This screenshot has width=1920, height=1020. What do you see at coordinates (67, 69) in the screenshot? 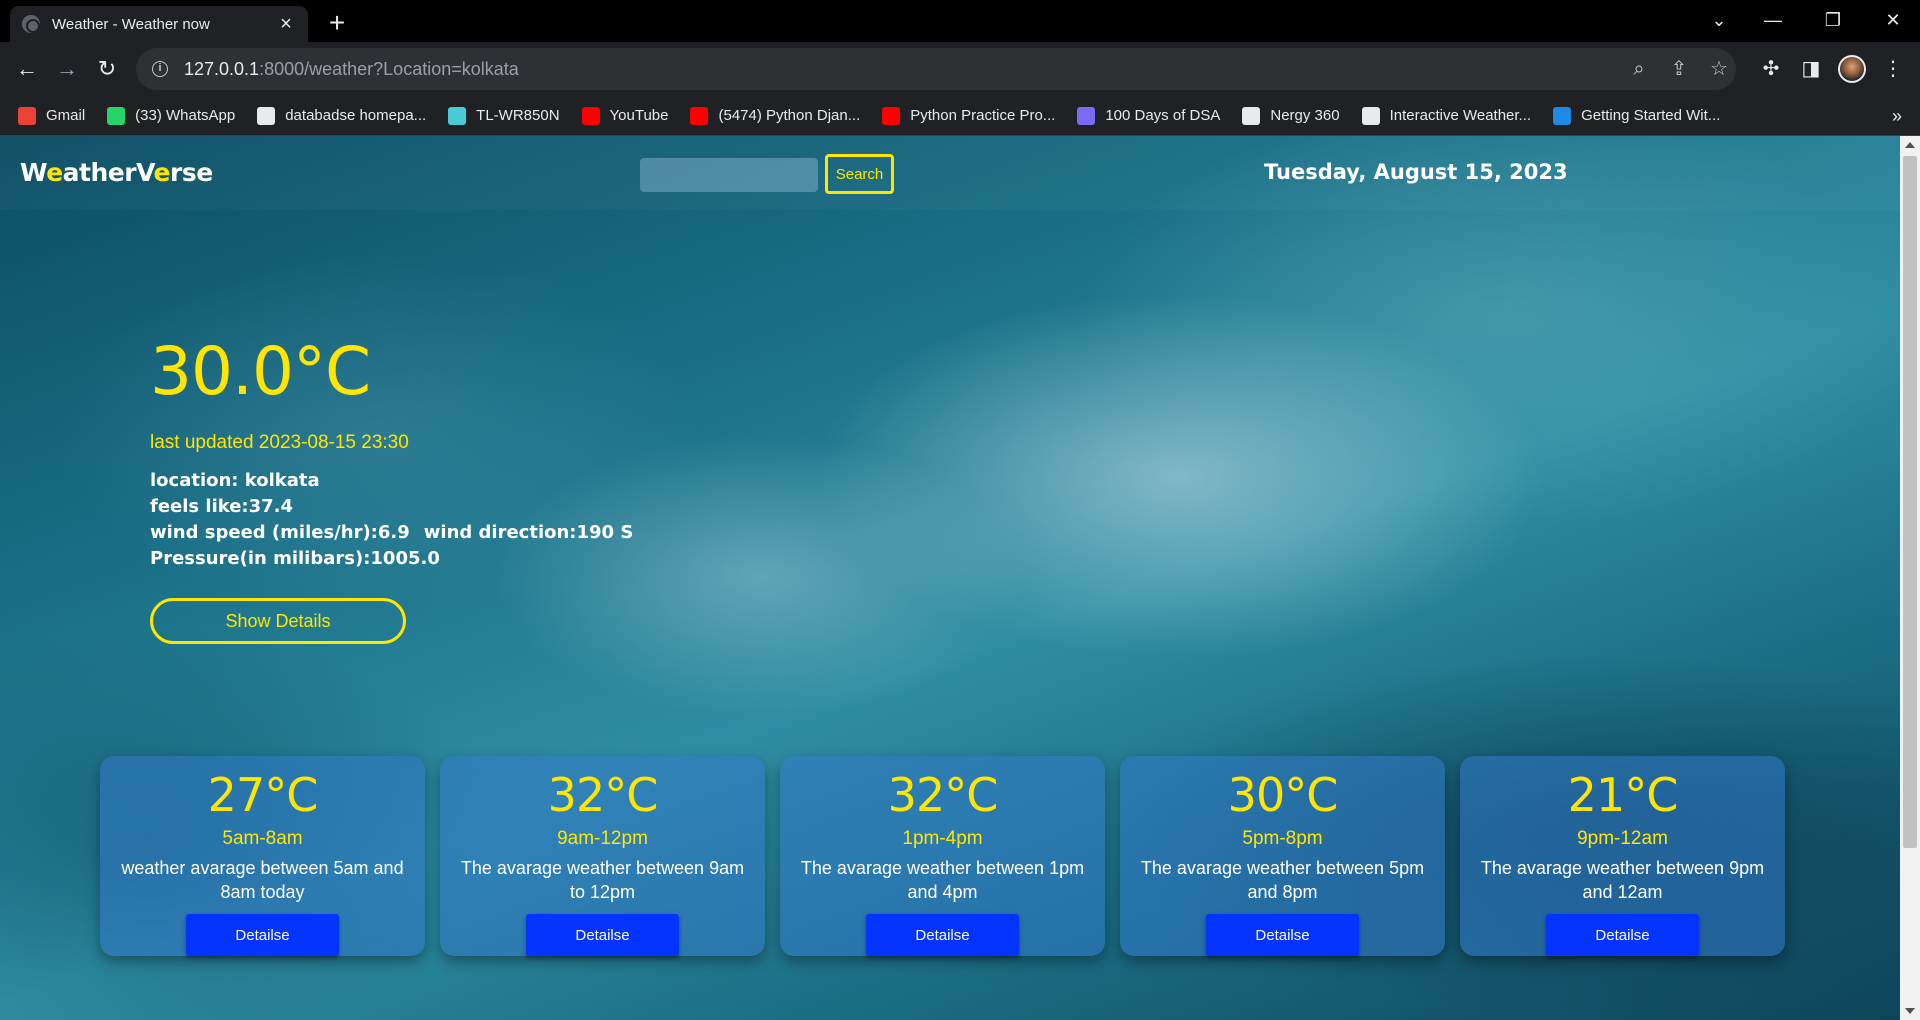
I see `forward-button: →` at bounding box center [67, 69].